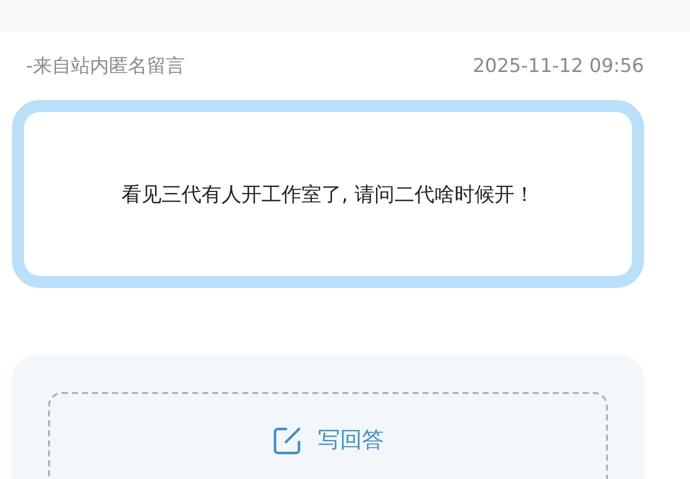  What do you see at coordinates (558, 66) in the screenshot?
I see `message-time: 2025-11-12 09:56` at bounding box center [558, 66].